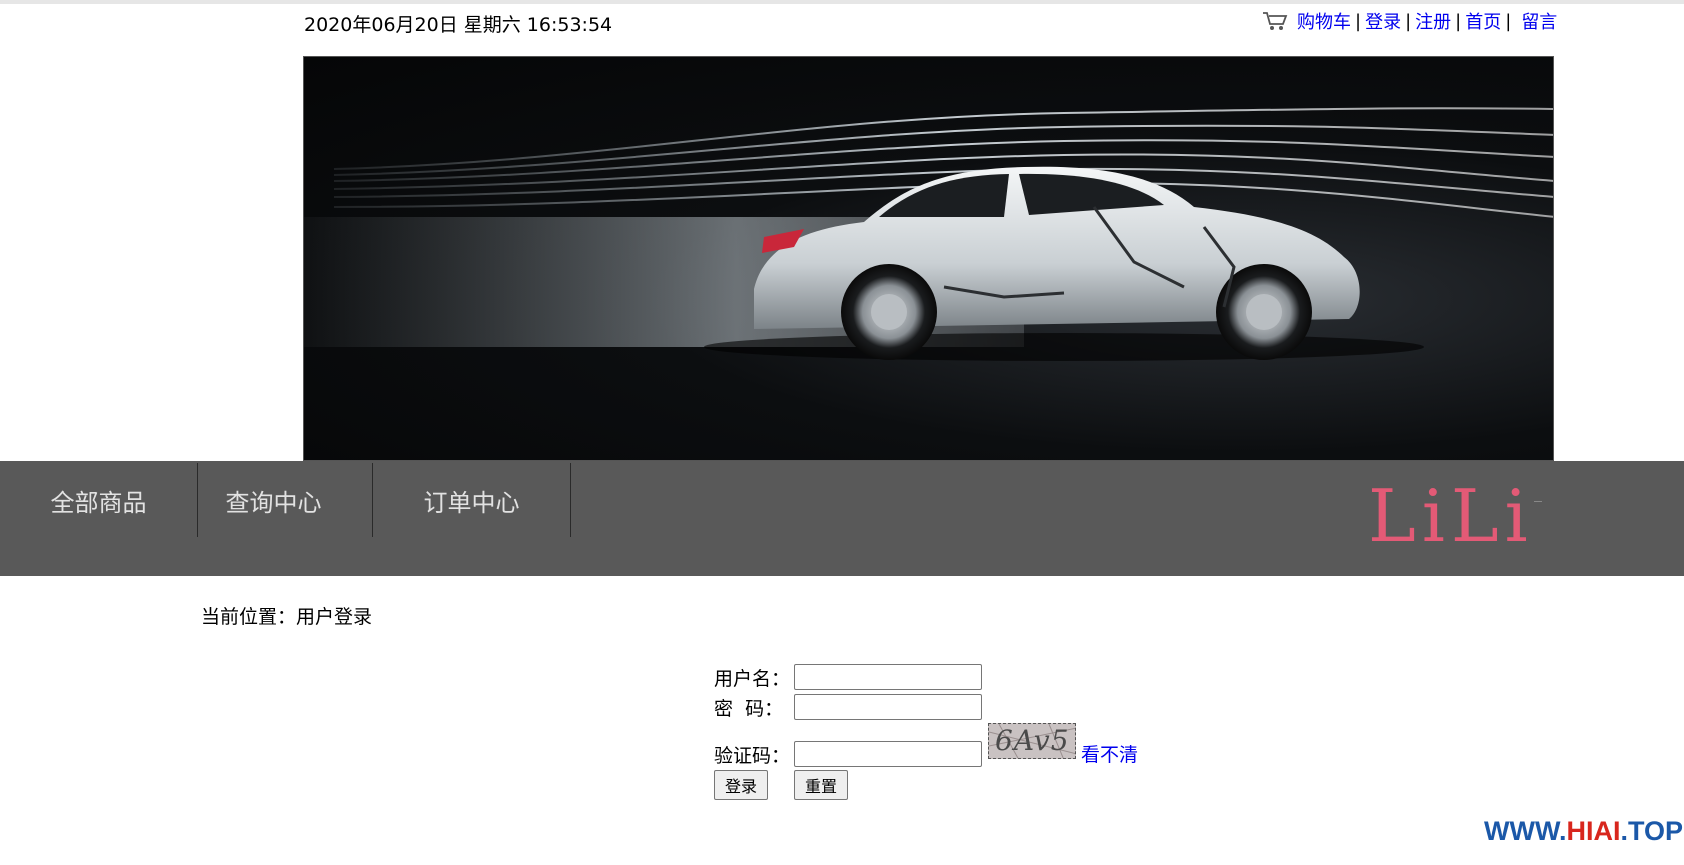 This screenshot has height=865, width=1684. Describe the element at coordinates (1275, 21) in the screenshot. I see `shopping-cart-icon` at that location.